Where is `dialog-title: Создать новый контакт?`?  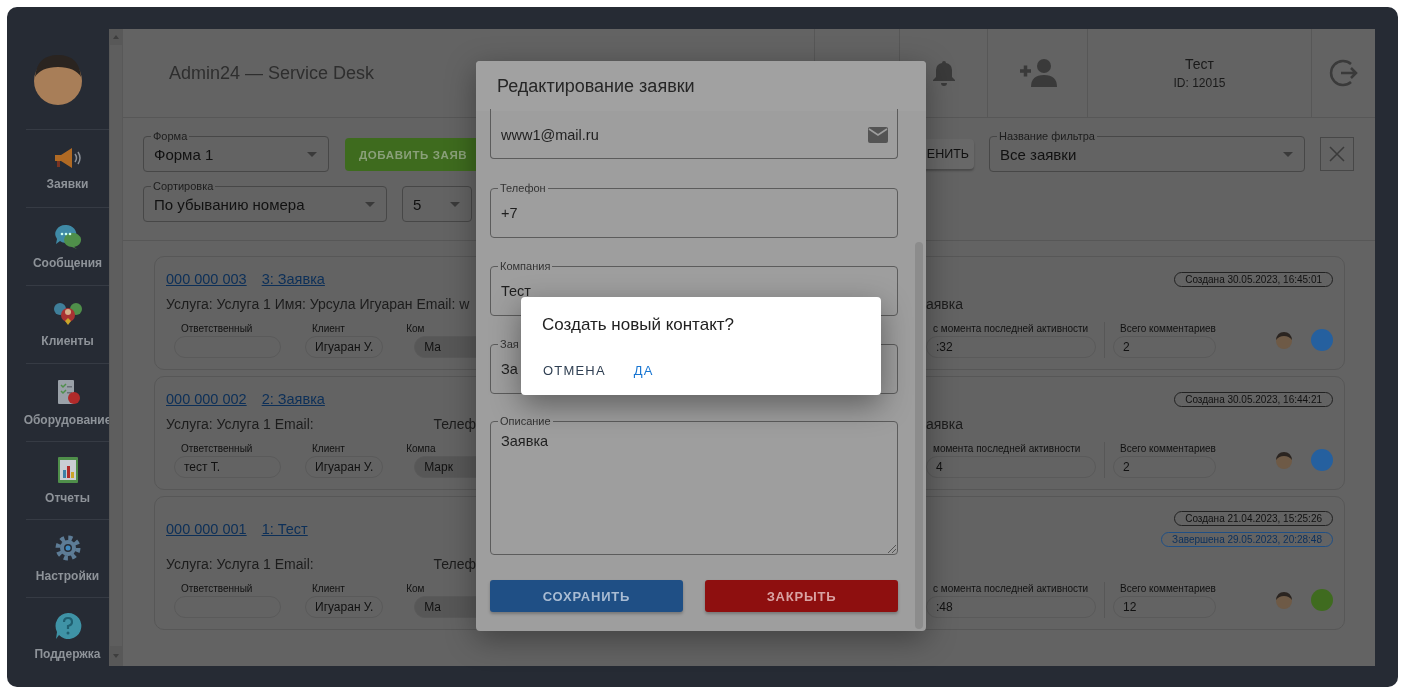
dialog-title: Создать новый контакт? is located at coordinates (638, 325).